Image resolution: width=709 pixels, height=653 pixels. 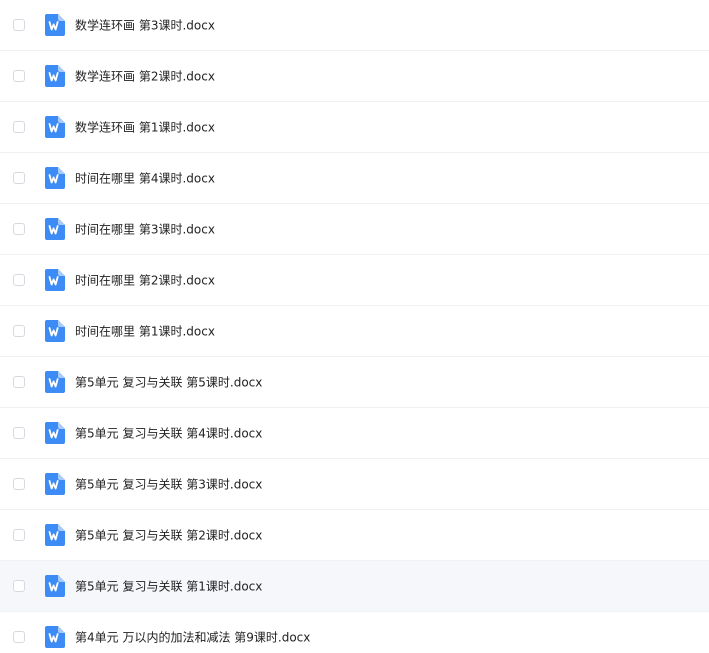 I want to click on file-row: 第5单元 复习与关联 第2课时.docx, so click(x=354, y=535).